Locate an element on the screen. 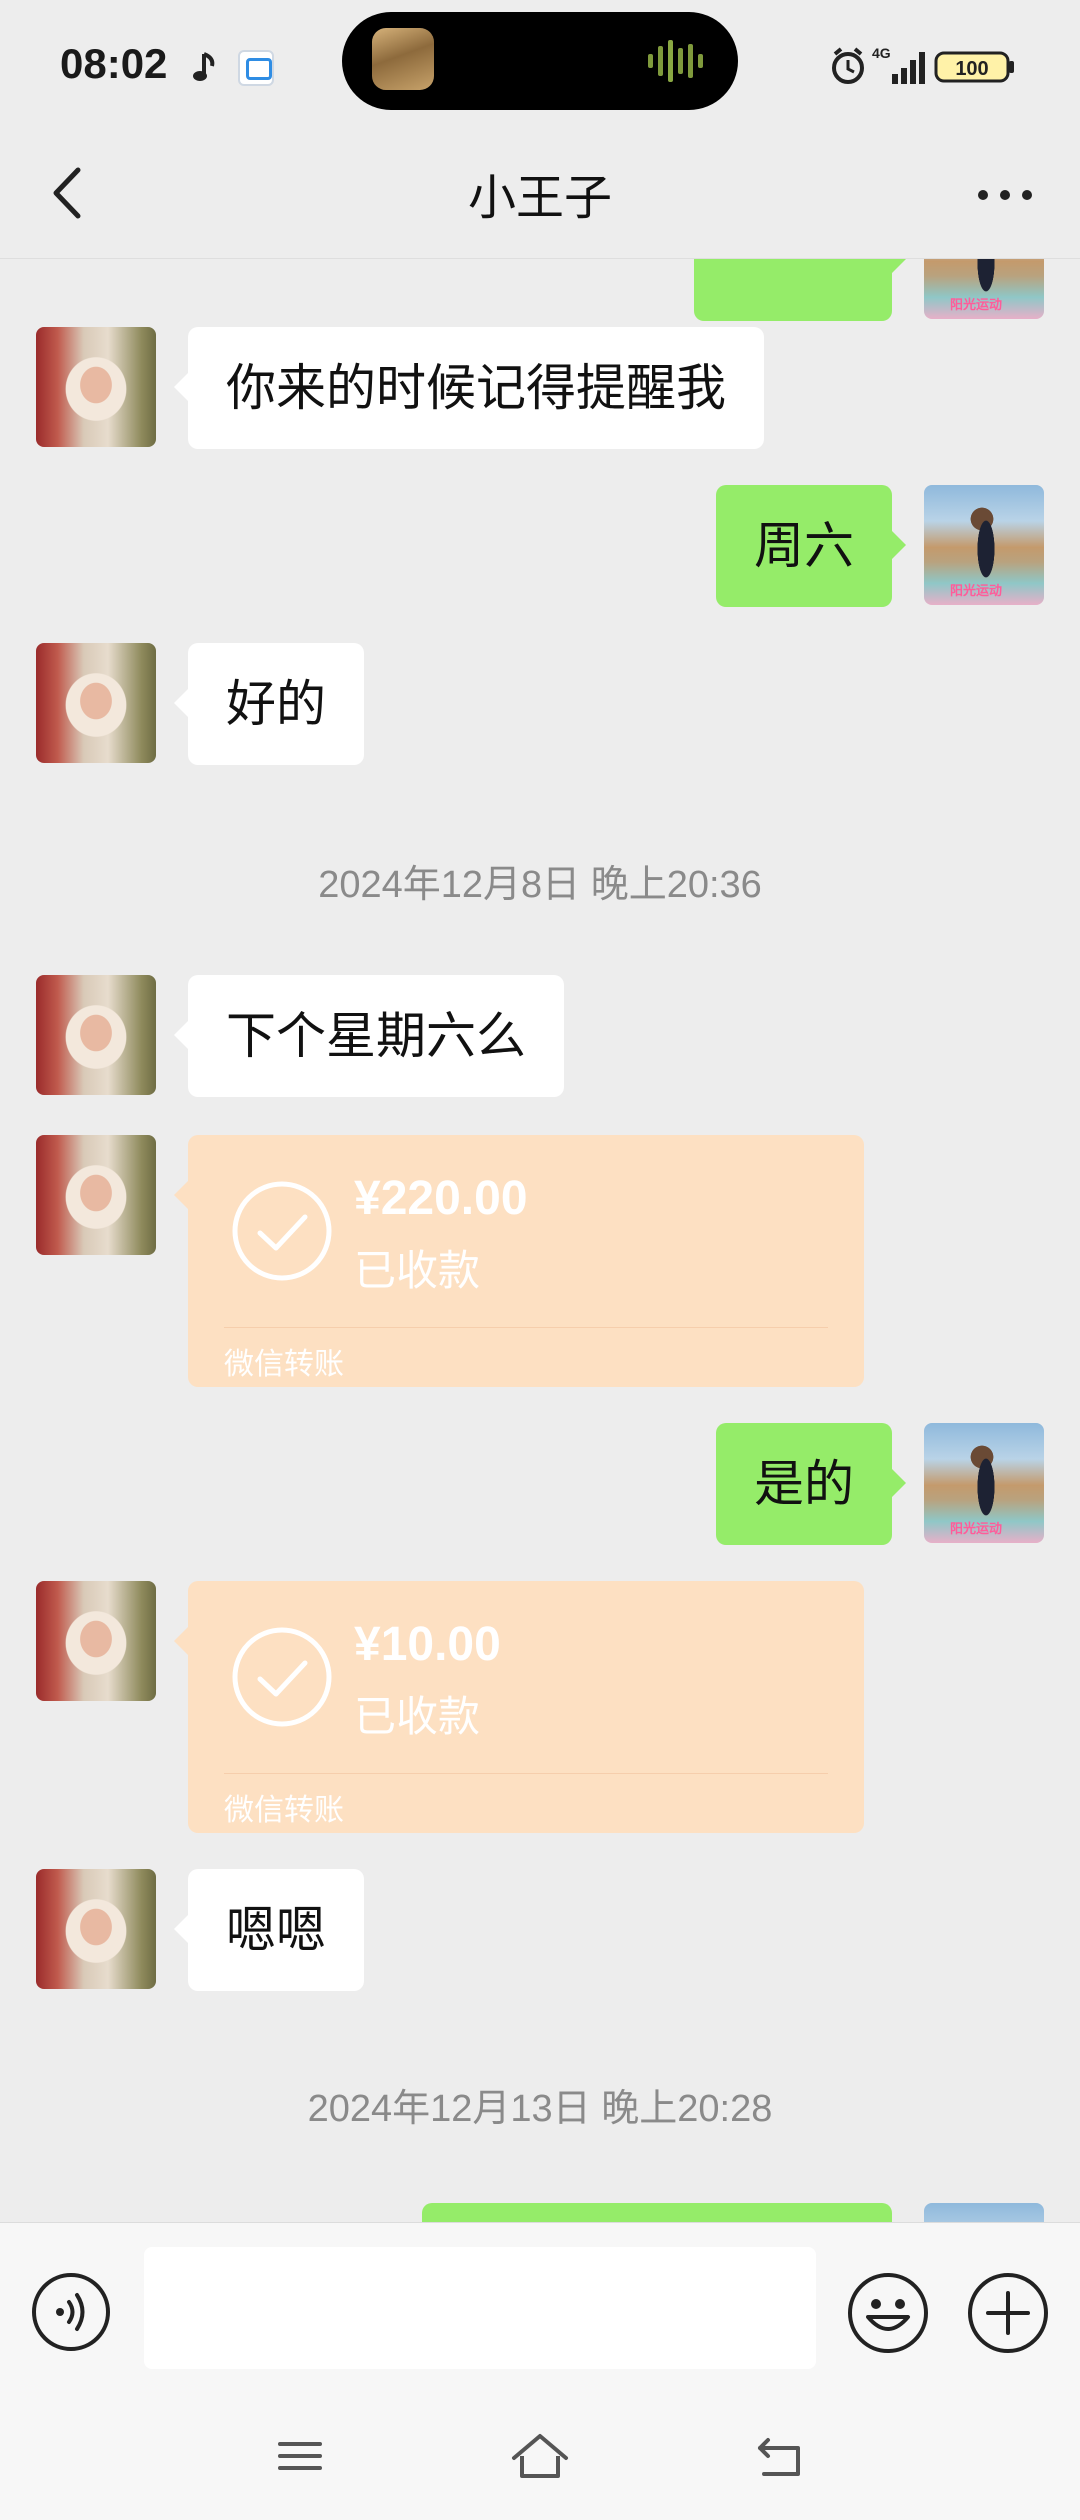  input-bar is located at coordinates (540, 2307).